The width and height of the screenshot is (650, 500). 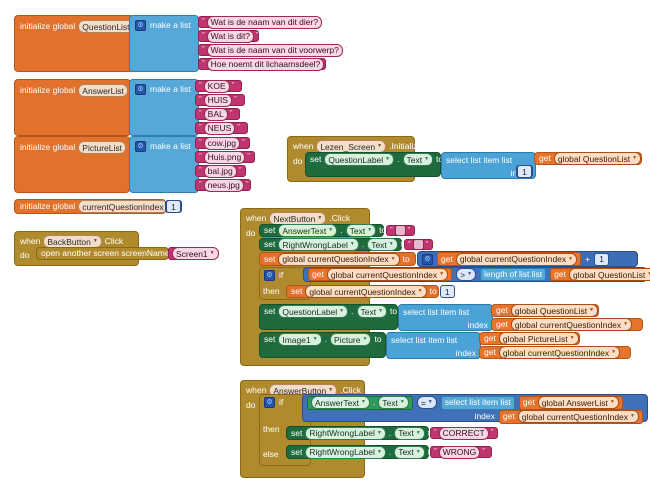 I want to click on block-open-another-screen: open another screen screenName, so click(x=103, y=253).